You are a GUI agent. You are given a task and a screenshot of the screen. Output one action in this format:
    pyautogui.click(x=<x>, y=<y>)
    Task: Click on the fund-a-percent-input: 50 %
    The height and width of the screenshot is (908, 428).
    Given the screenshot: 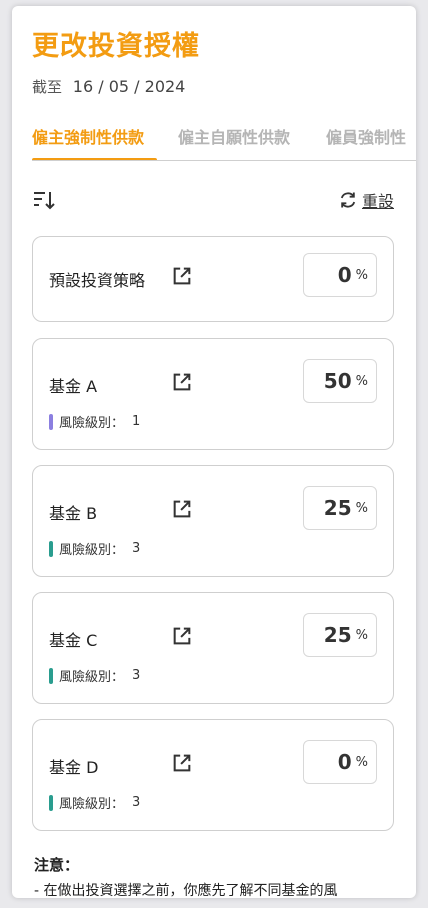 What is the action you would take?
    pyautogui.click(x=340, y=381)
    